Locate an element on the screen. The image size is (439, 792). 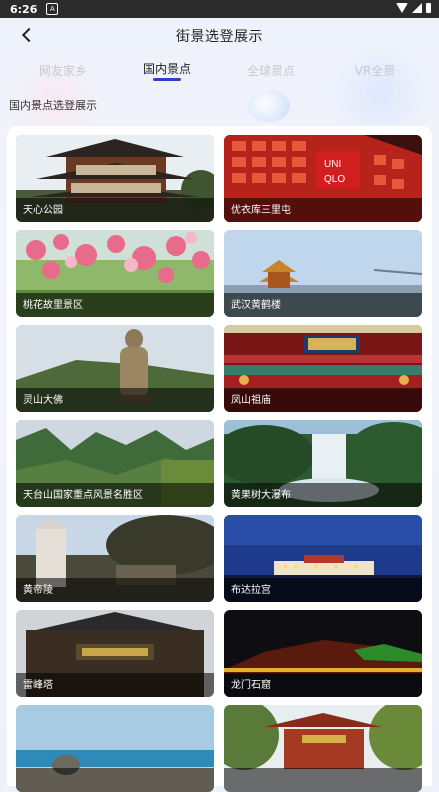
tab-hometown: 网友家乡 is located at coordinates (63, 70).